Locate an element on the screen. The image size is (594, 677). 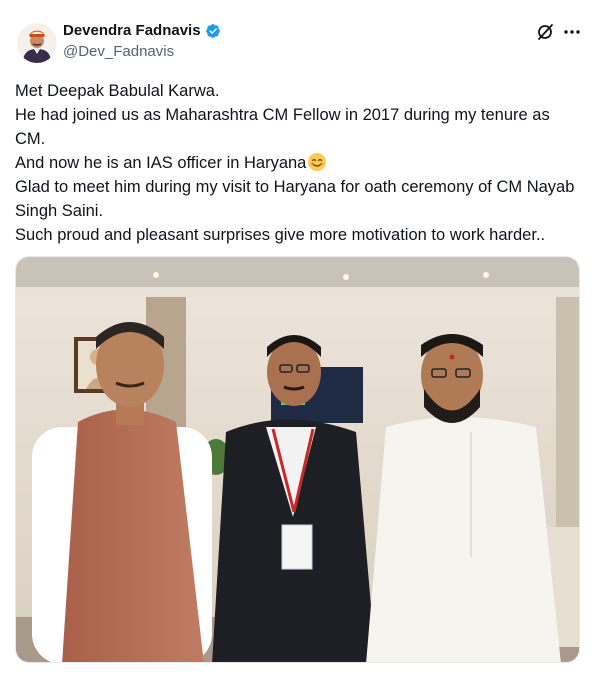
author-display-name: Devendra Fadnavis is located at coordinates (132, 30).